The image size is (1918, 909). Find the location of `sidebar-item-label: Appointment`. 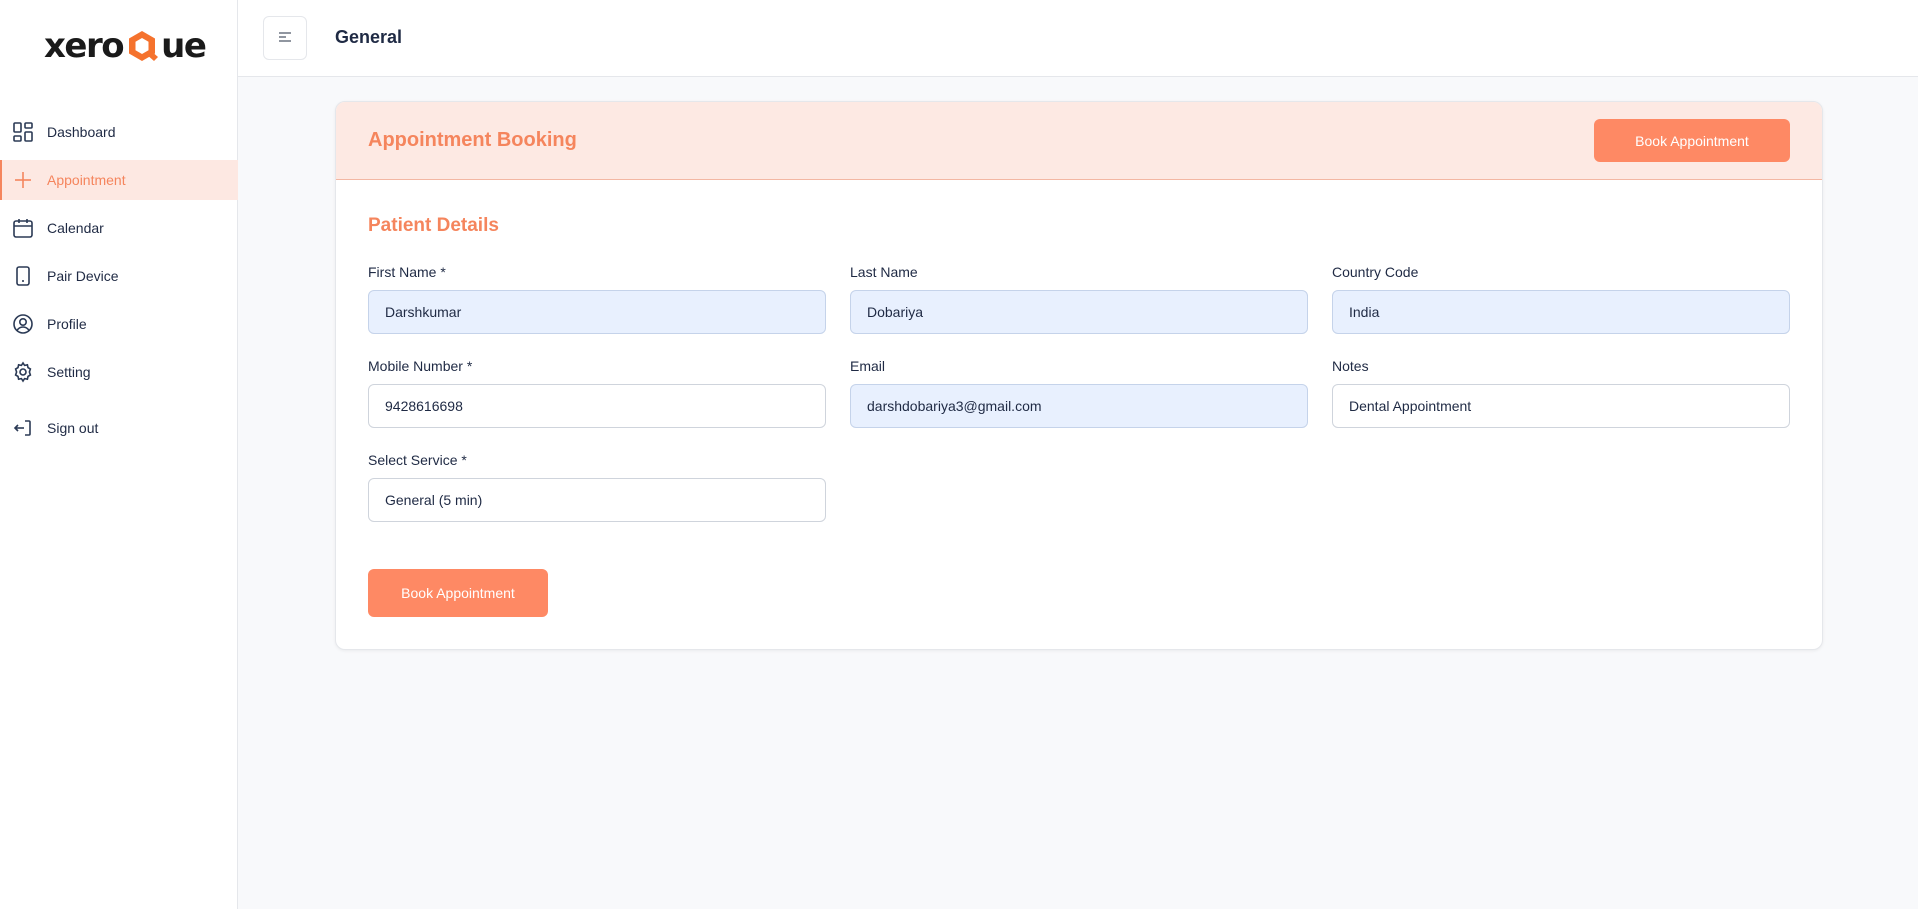

sidebar-item-label: Appointment is located at coordinates (86, 180).